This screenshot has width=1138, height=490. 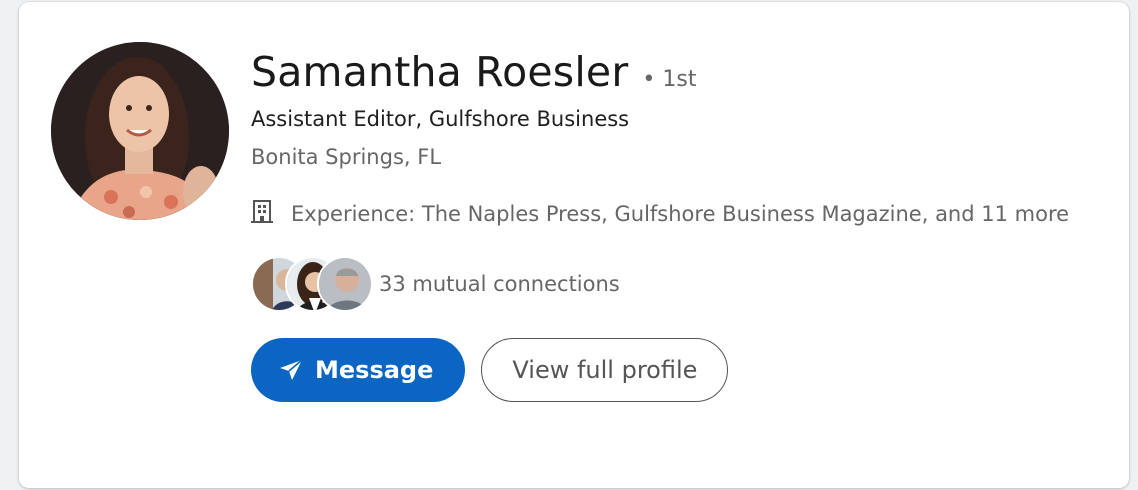 I want to click on profile-avatar, so click(x=140, y=131).